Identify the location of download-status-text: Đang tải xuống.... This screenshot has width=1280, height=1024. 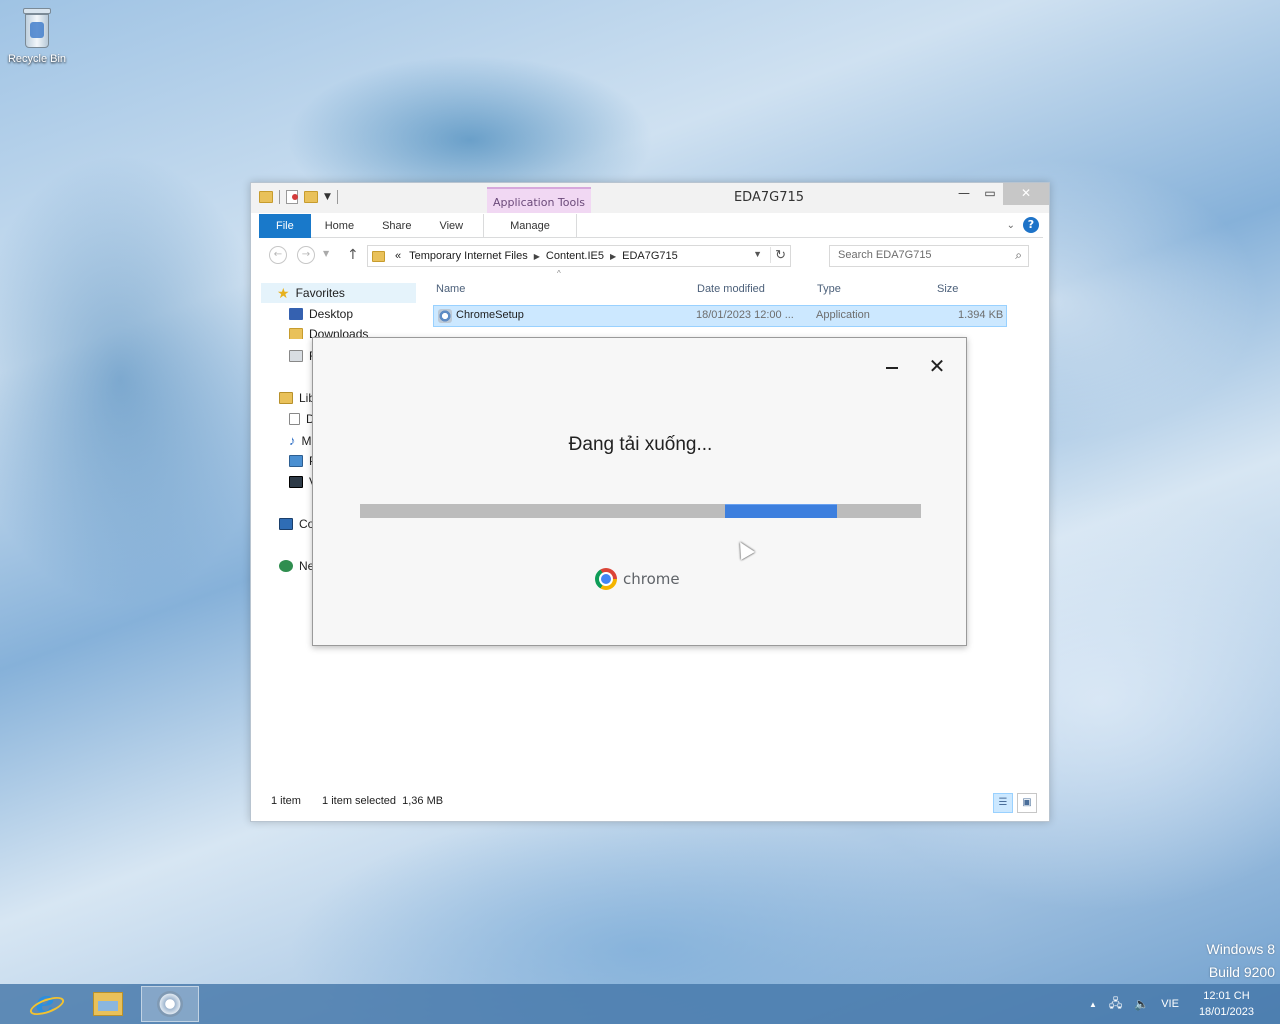
(640, 444).